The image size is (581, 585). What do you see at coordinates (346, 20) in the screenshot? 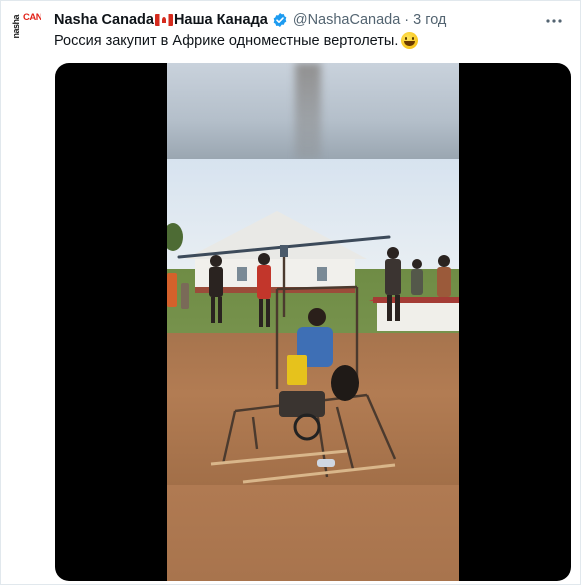
I see `author-handle: @NashaCanada` at bounding box center [346, 20].